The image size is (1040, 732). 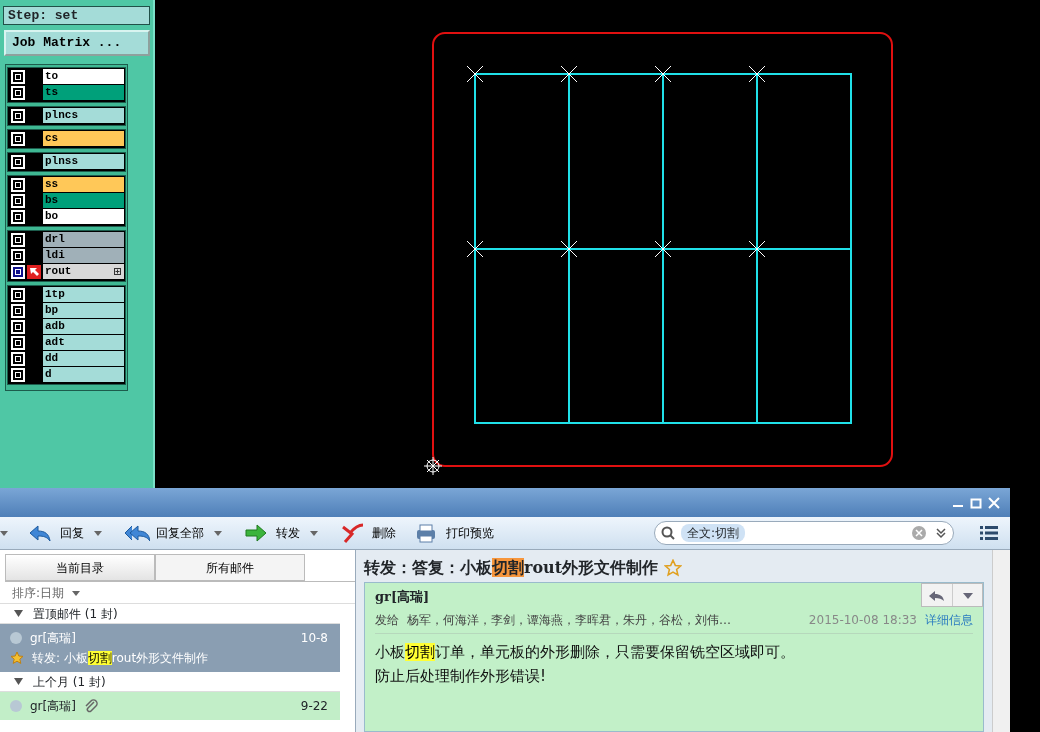 I want to click on search-token: 全文:切割, so click(x=713, y=533).